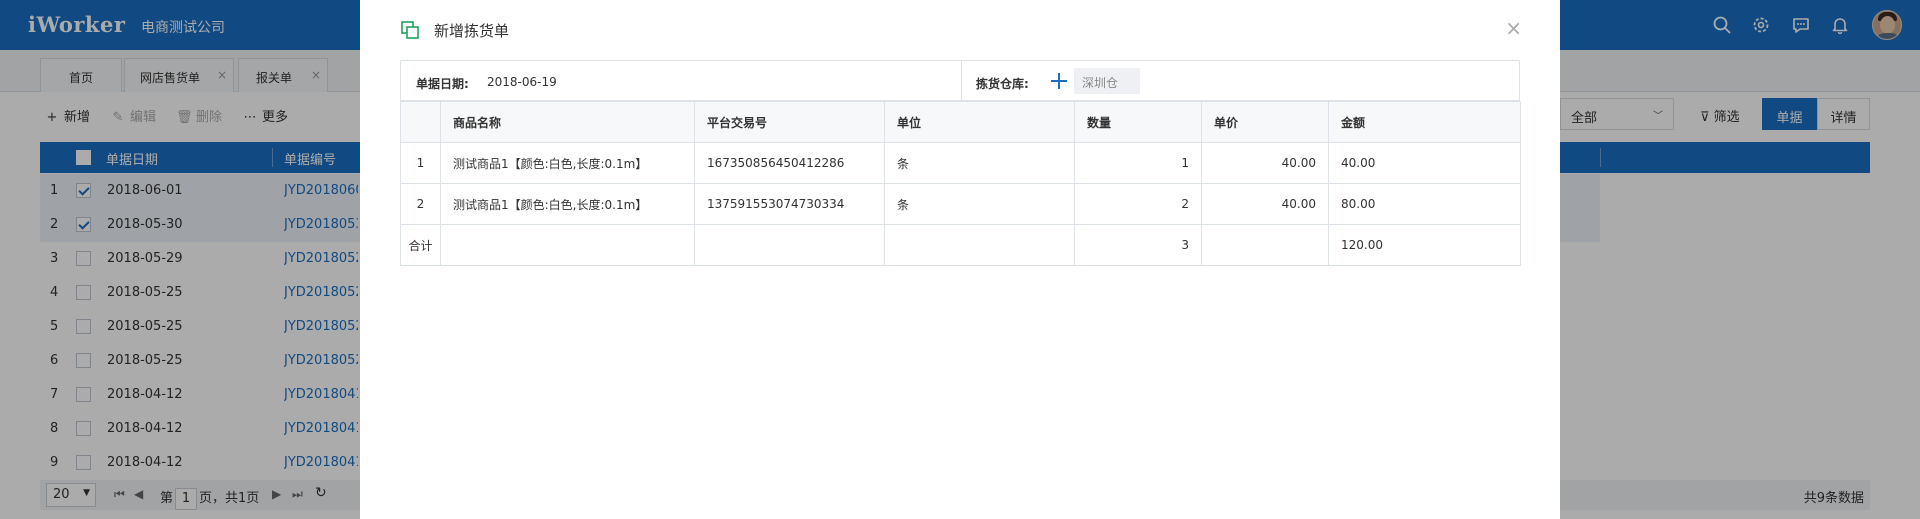 The width and height of the screenshot is (1920, 519). Describe the element at coordinates (789, 163) in the screenshot. I see `trade-no-cell: 167350856450412286` at that location.